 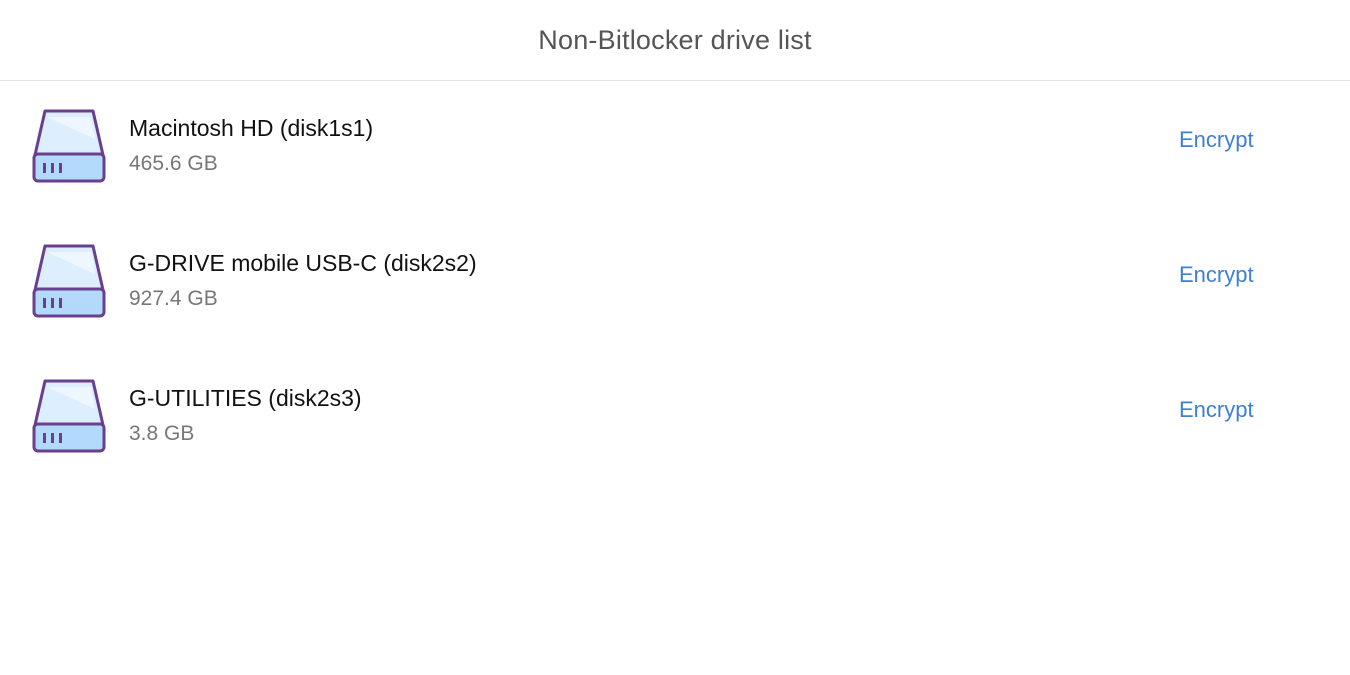 I want to click on page-title: Non-Bitlocker drive list, so click(x=675, y=39).